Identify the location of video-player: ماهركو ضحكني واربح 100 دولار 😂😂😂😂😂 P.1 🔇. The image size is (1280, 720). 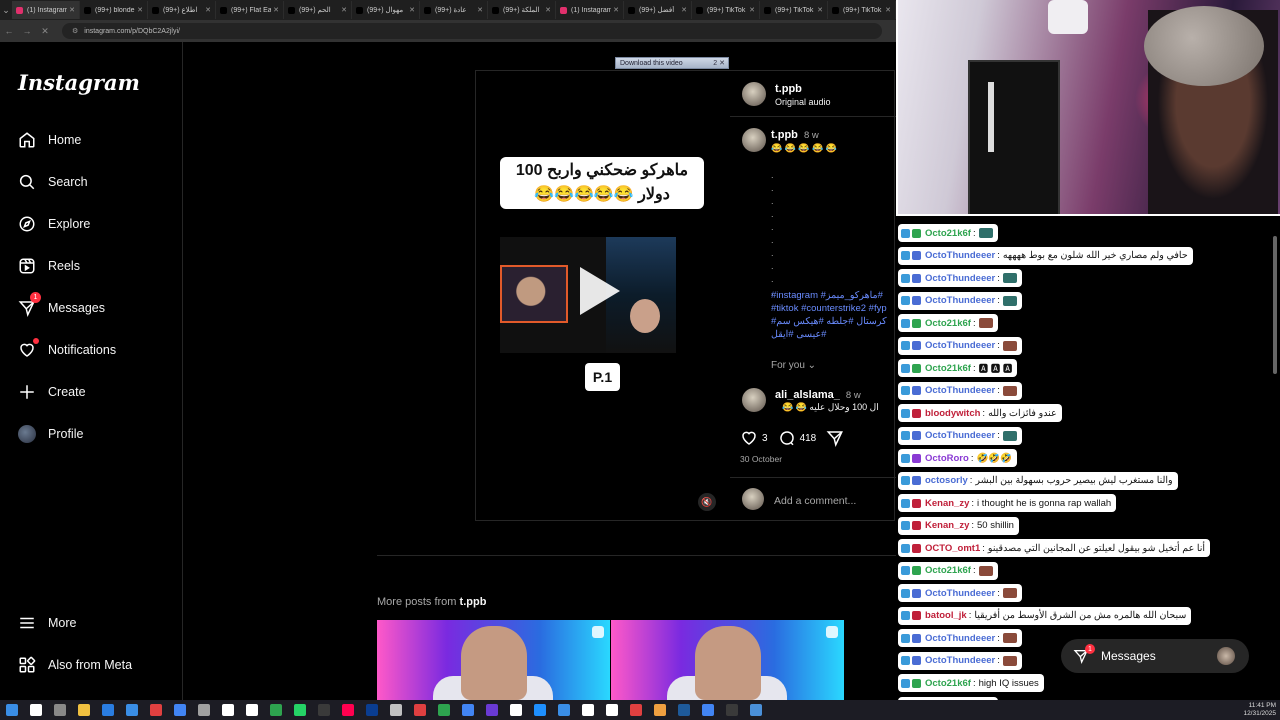
(602, 295).